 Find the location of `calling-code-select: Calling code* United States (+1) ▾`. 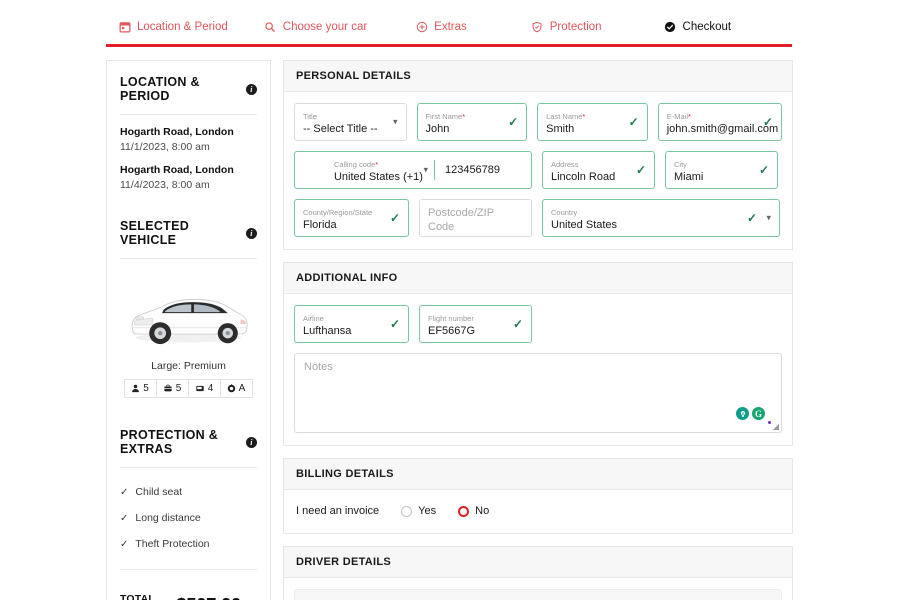

calling-code-select: Calling code* United States (+1) ▾ is located at coordinates (380, 170).